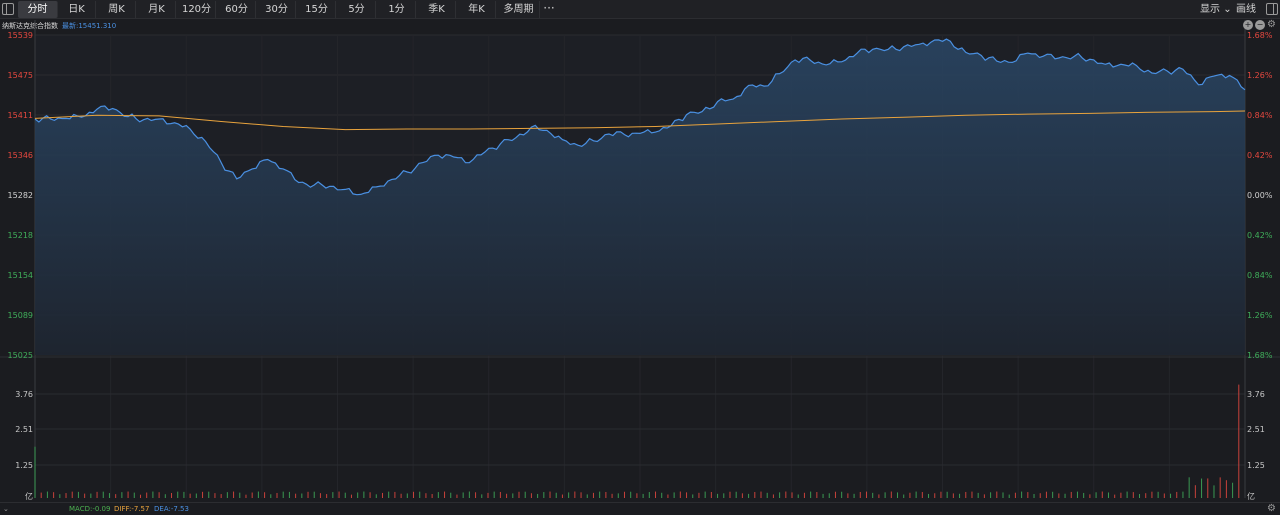  I want to click on volume-tick-label-right: 1.25, so click(1256, 465).